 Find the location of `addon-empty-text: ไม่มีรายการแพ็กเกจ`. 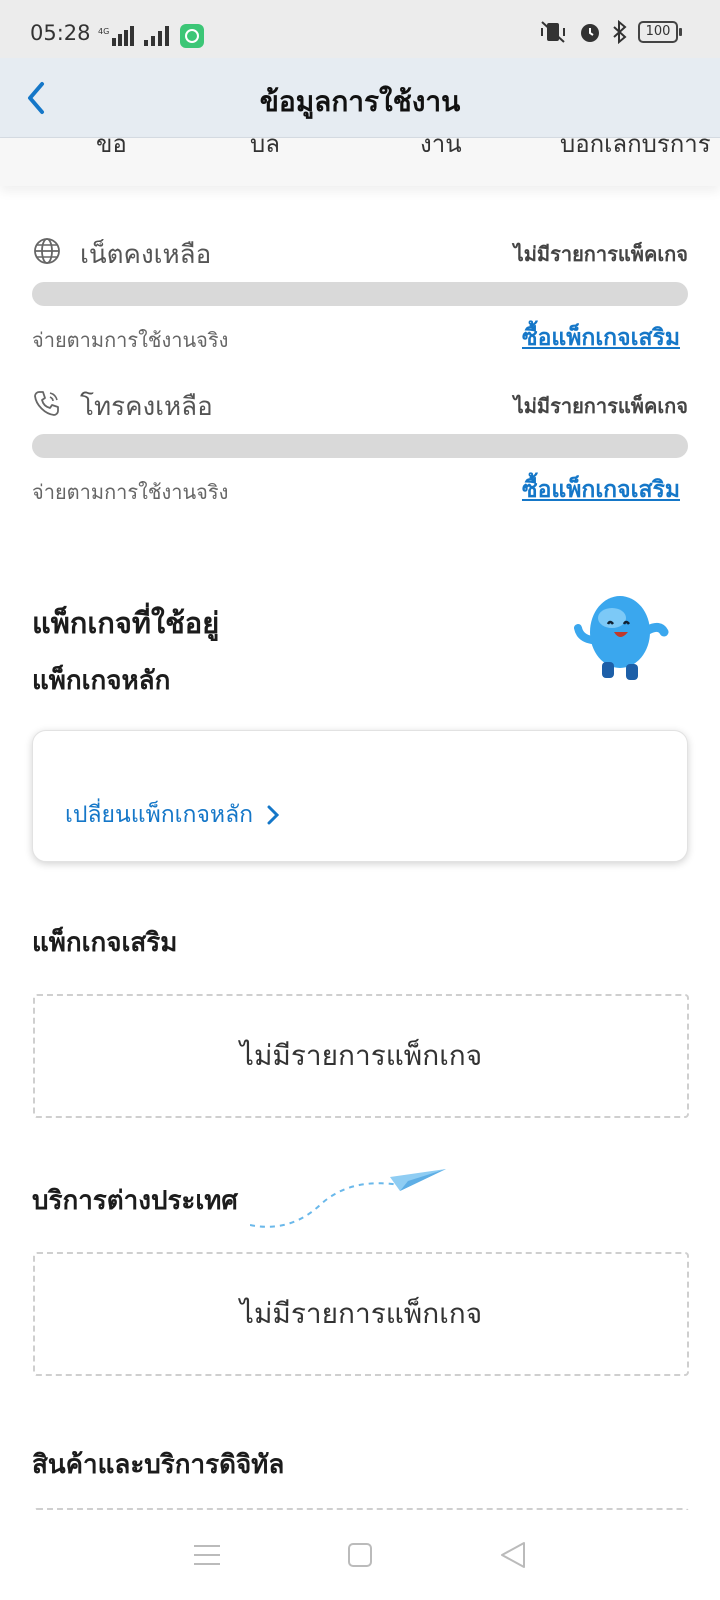

addon-empty-text: ไม่มีรายการแพ็กเกจ is located at coordinates (361, 1055).